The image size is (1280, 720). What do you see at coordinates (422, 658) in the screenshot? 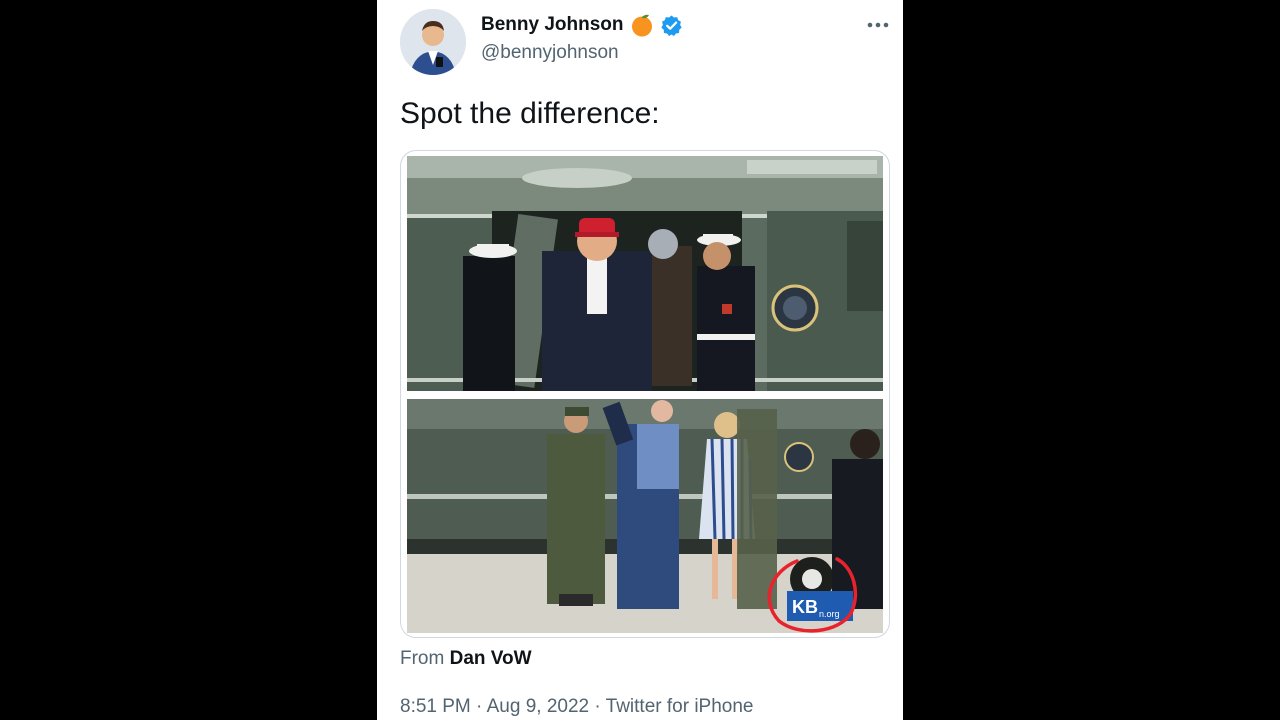
I see `source-prefix: From` at bounding box center [422, 658].